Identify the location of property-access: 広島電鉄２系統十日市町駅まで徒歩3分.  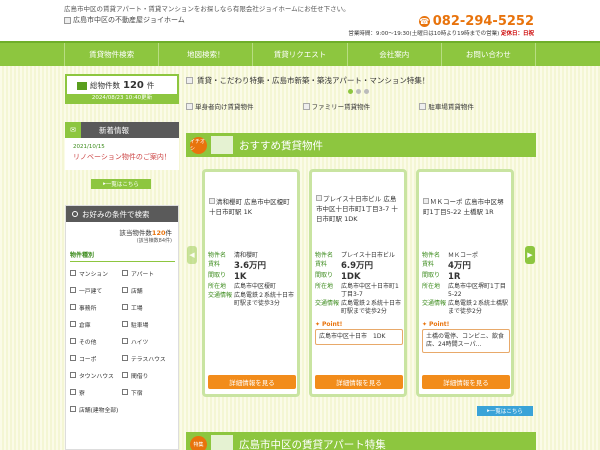
(264, 299).